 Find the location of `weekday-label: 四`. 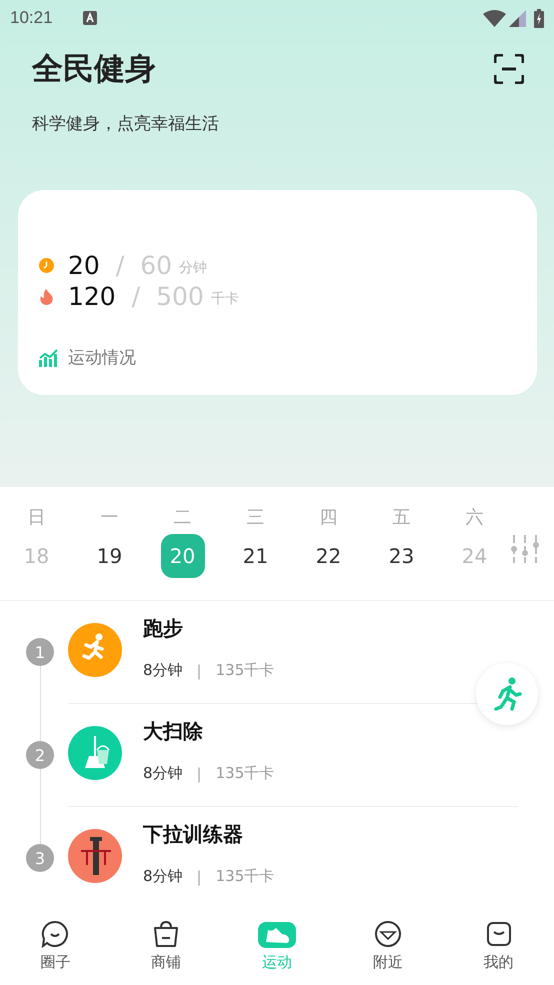

weekday-label: 四 is located at coordinates (329, 517).